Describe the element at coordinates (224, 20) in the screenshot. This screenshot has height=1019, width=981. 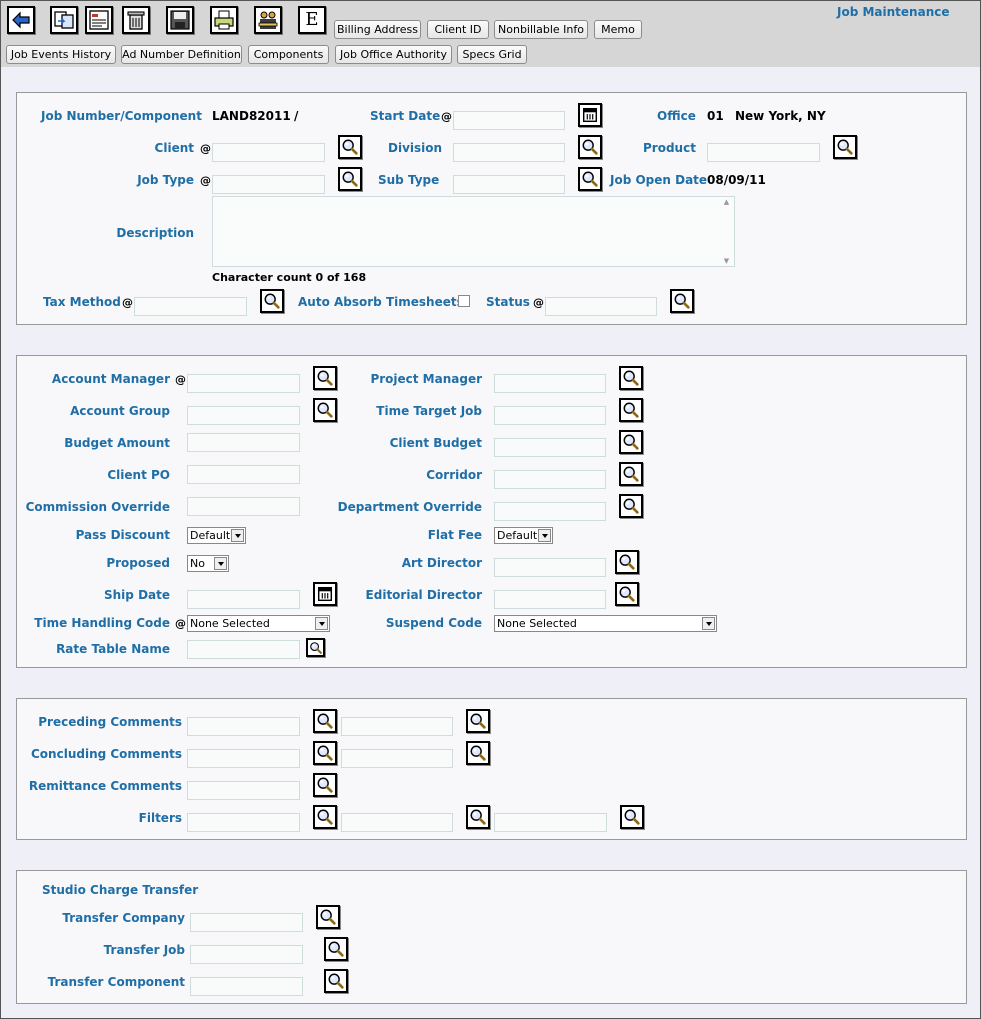
I see `print-icon` at that location.